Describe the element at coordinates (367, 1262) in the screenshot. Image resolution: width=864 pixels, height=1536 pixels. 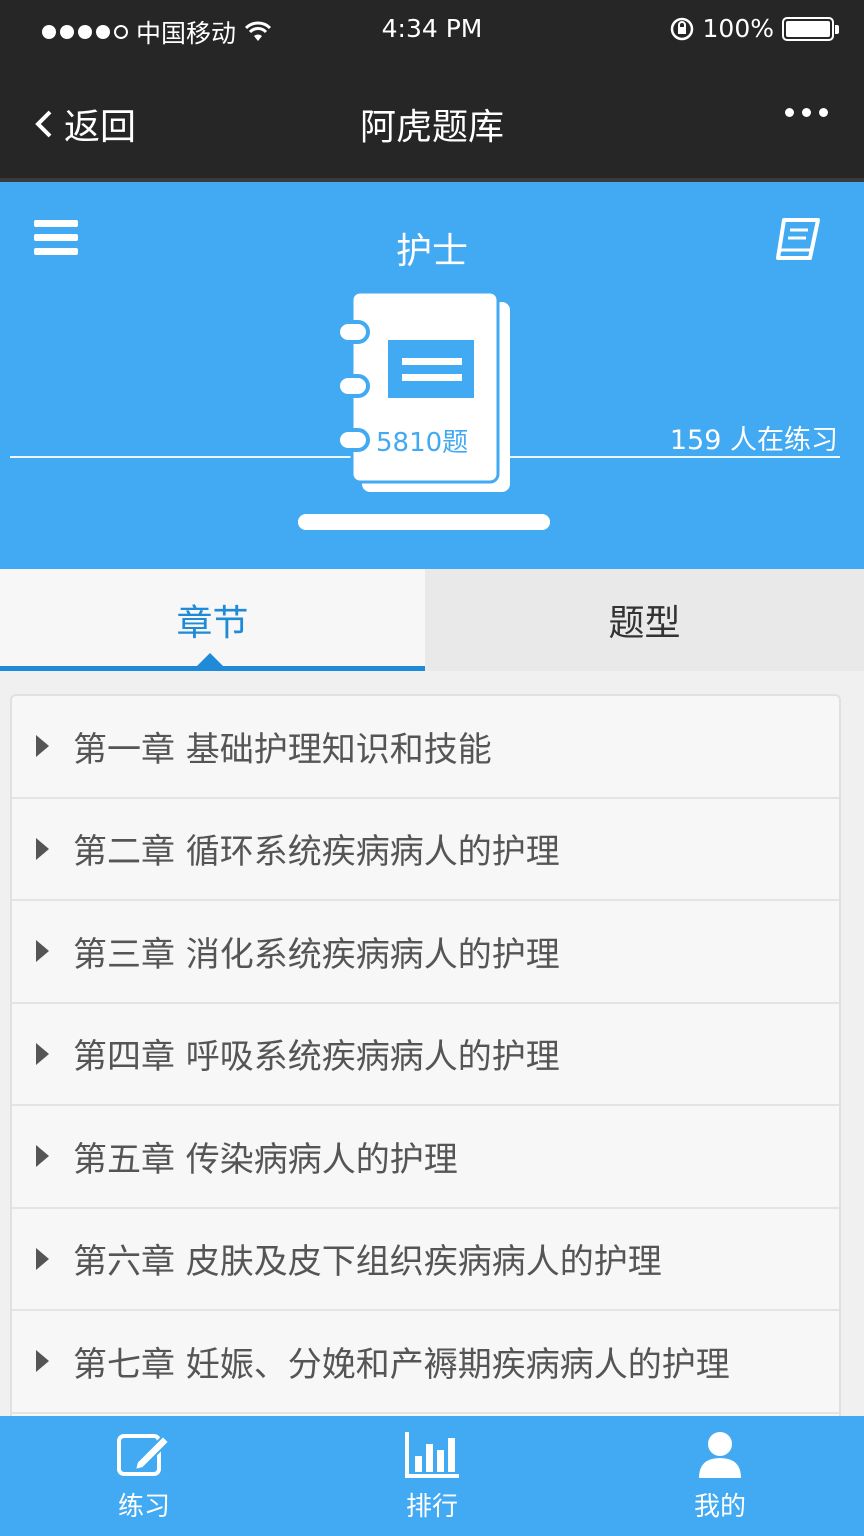
I see `chapter-label: 第六章 皮肤及皮下组织疾病病人的护理` at that location.